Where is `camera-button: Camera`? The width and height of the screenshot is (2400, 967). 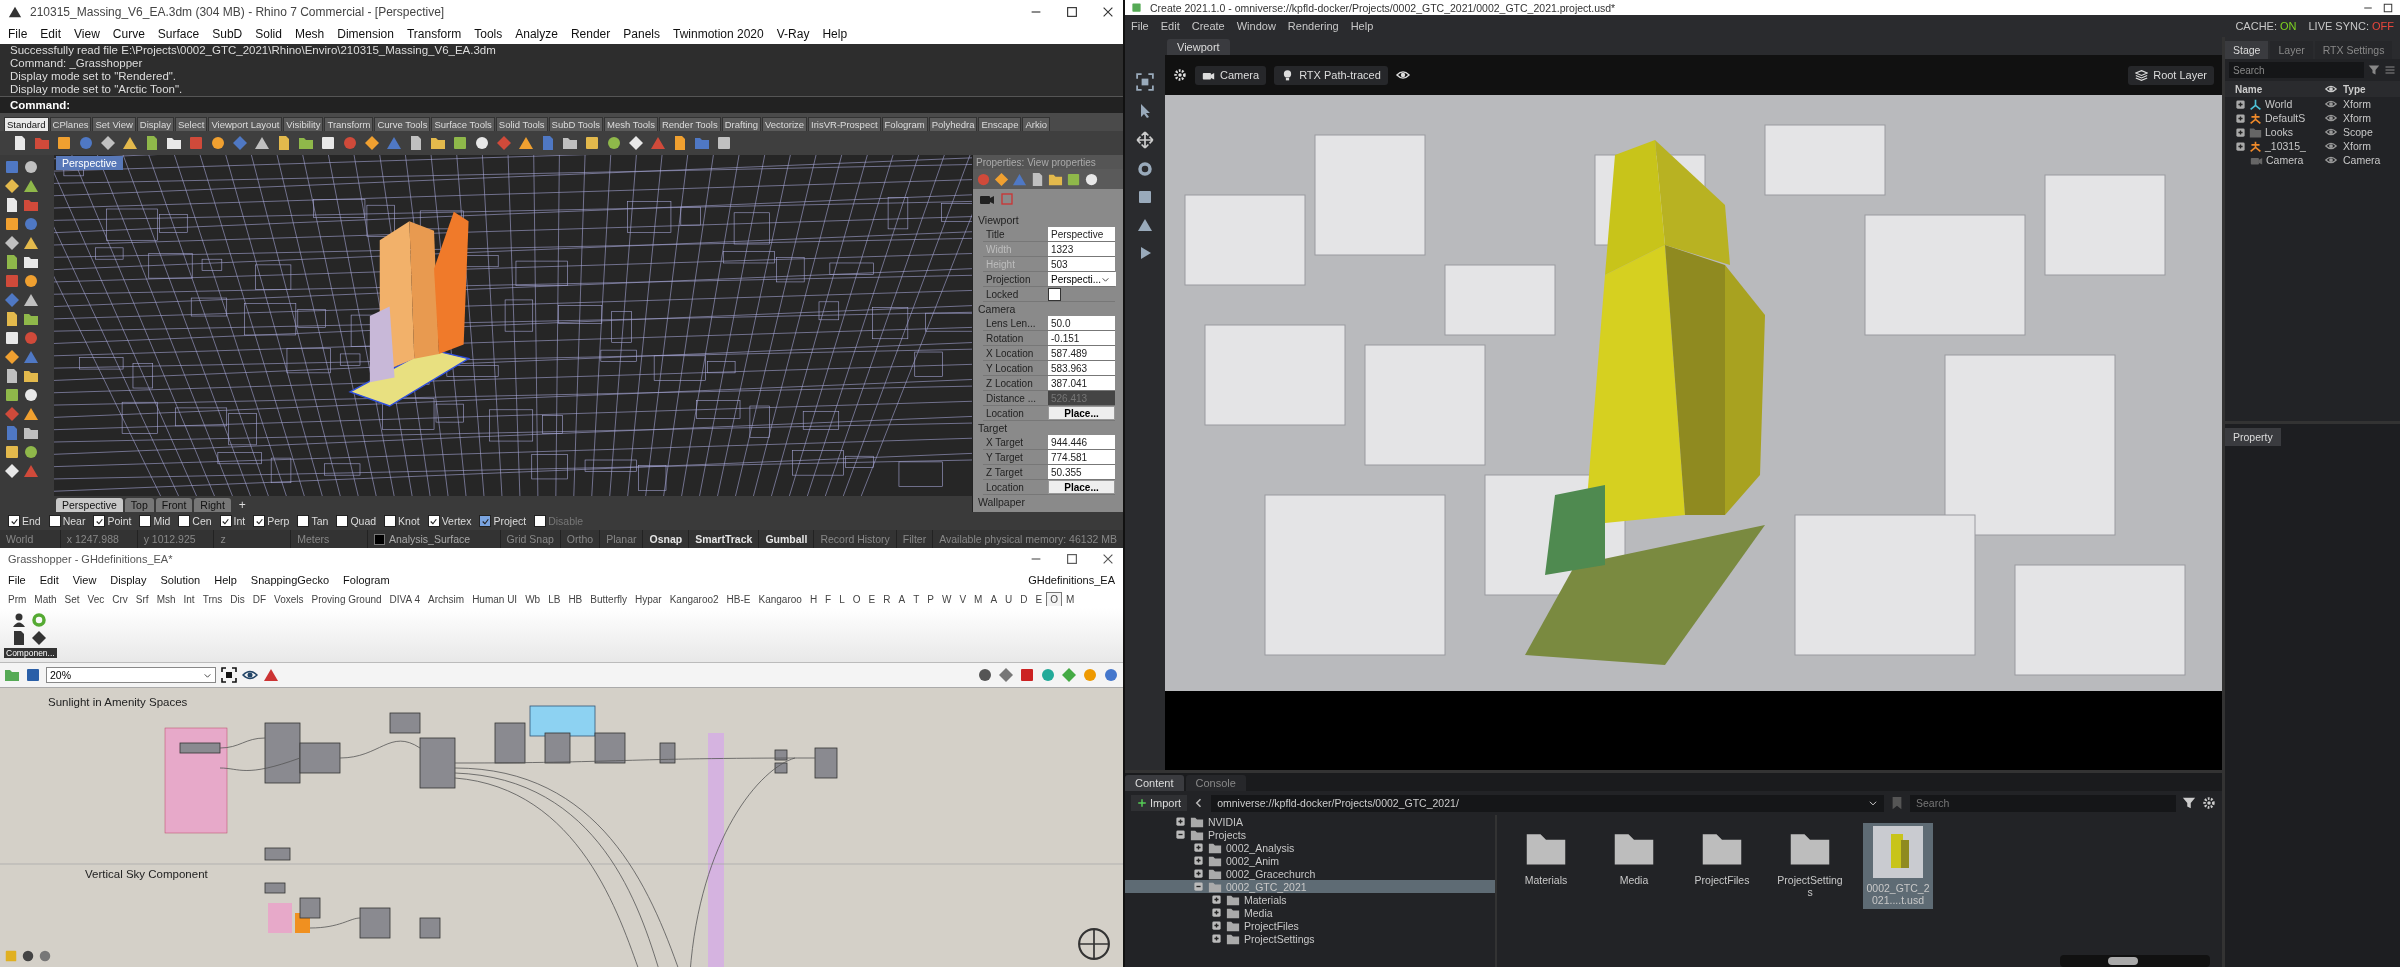 camera-button: Camera is located at coordinates (1231, 75).